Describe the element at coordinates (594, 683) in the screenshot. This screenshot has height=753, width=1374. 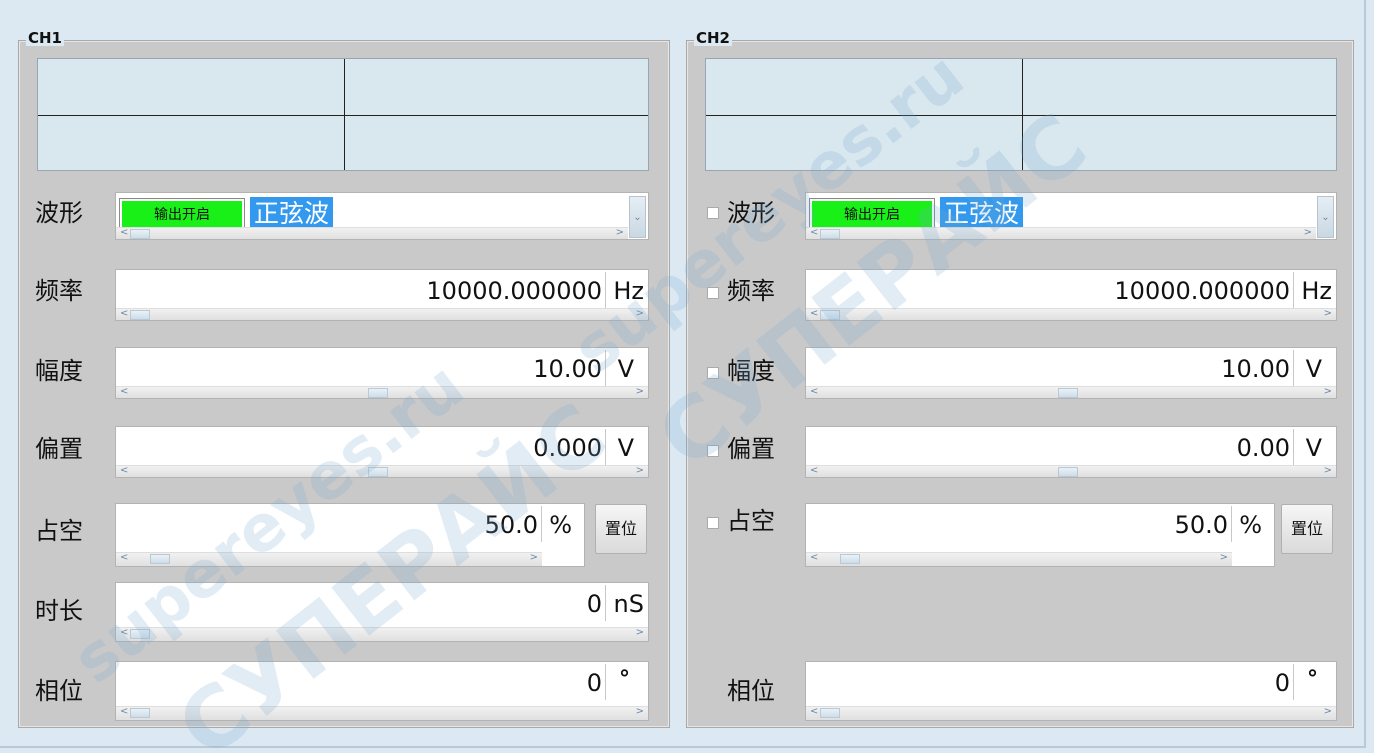
I see `ch1-phase-value: 0` at that location.